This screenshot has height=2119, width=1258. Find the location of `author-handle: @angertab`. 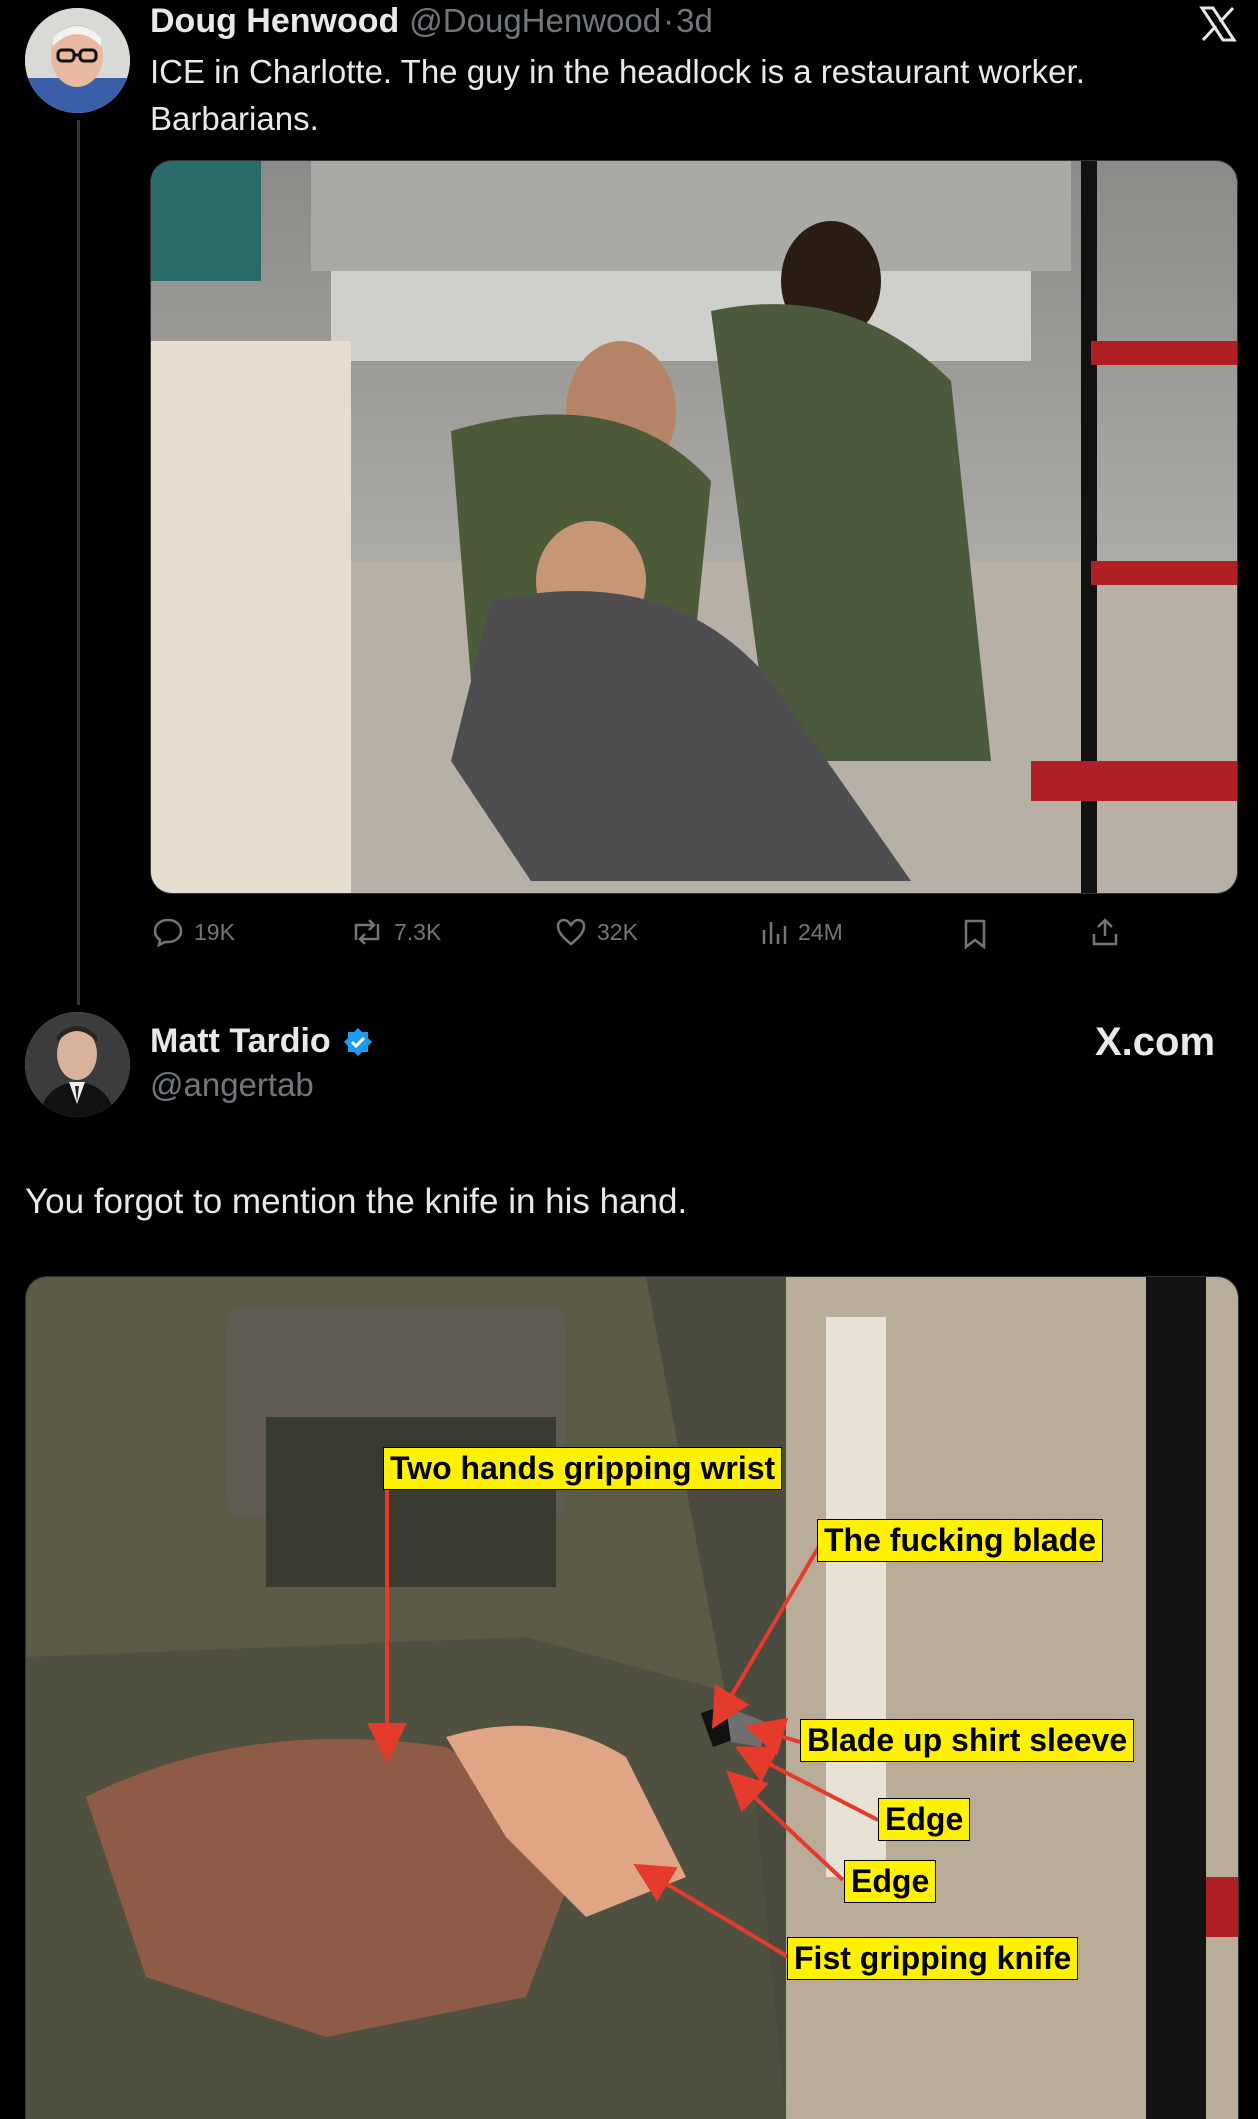

author-handle: @angertab is located at coordinates (232, 1085).